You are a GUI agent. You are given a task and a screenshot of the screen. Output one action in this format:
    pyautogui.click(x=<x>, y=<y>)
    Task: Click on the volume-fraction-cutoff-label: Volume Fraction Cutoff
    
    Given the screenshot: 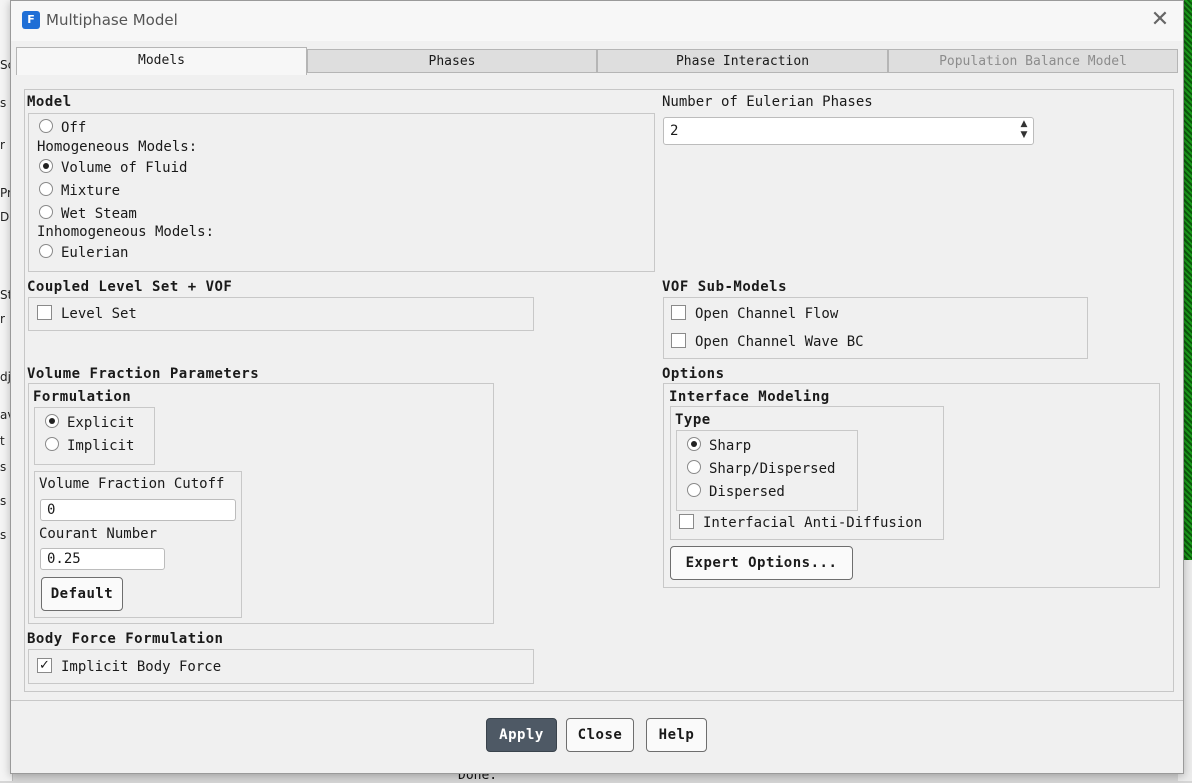 What is the action you would take?
    pyautogui.click(x=132, y=484)
    